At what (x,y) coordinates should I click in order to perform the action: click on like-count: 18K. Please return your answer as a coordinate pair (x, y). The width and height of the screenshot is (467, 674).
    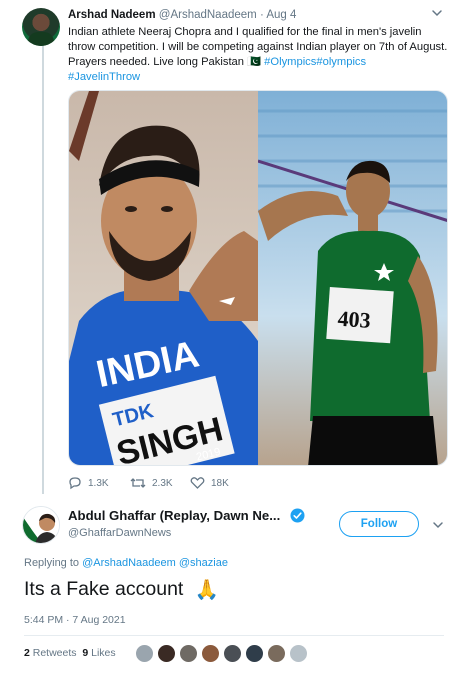
    Looking at the image, I should click on (220, 483).